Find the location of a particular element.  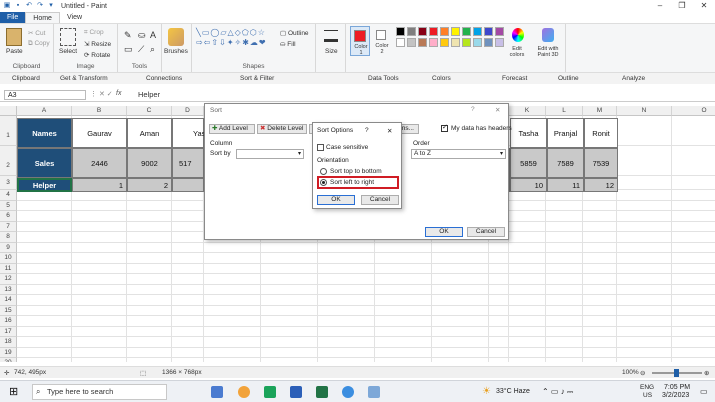

row-header: 11 is located at coordinates (8, 268).